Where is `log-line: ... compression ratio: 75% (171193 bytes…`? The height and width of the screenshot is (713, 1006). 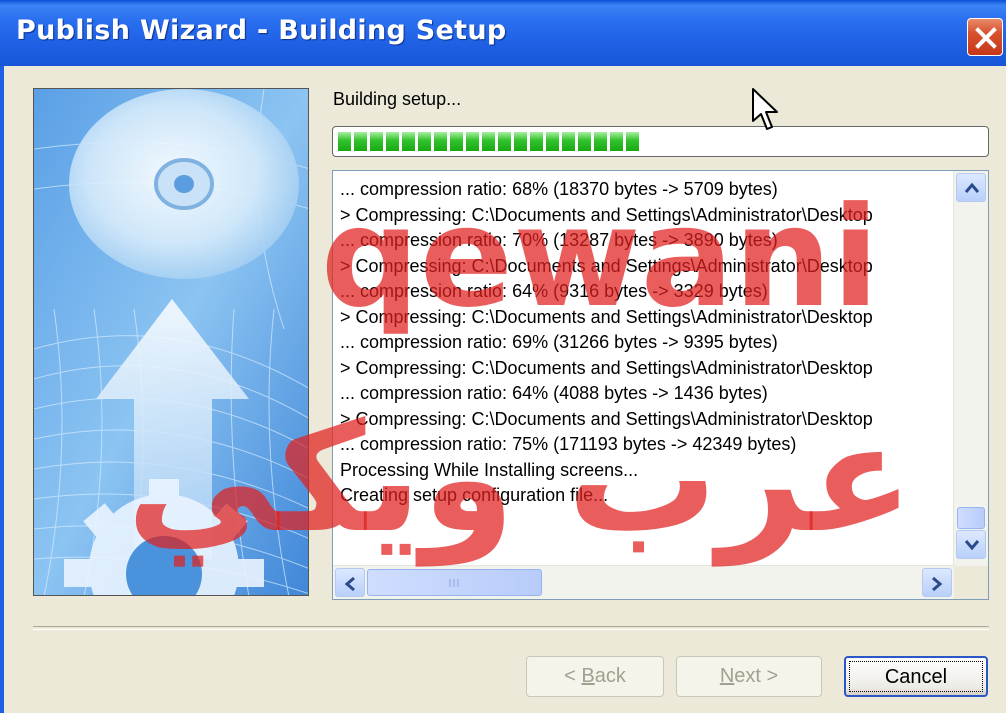
log-line: ... compression ratio: 75% (171193 bytes… is located at coordinates (568, 444).